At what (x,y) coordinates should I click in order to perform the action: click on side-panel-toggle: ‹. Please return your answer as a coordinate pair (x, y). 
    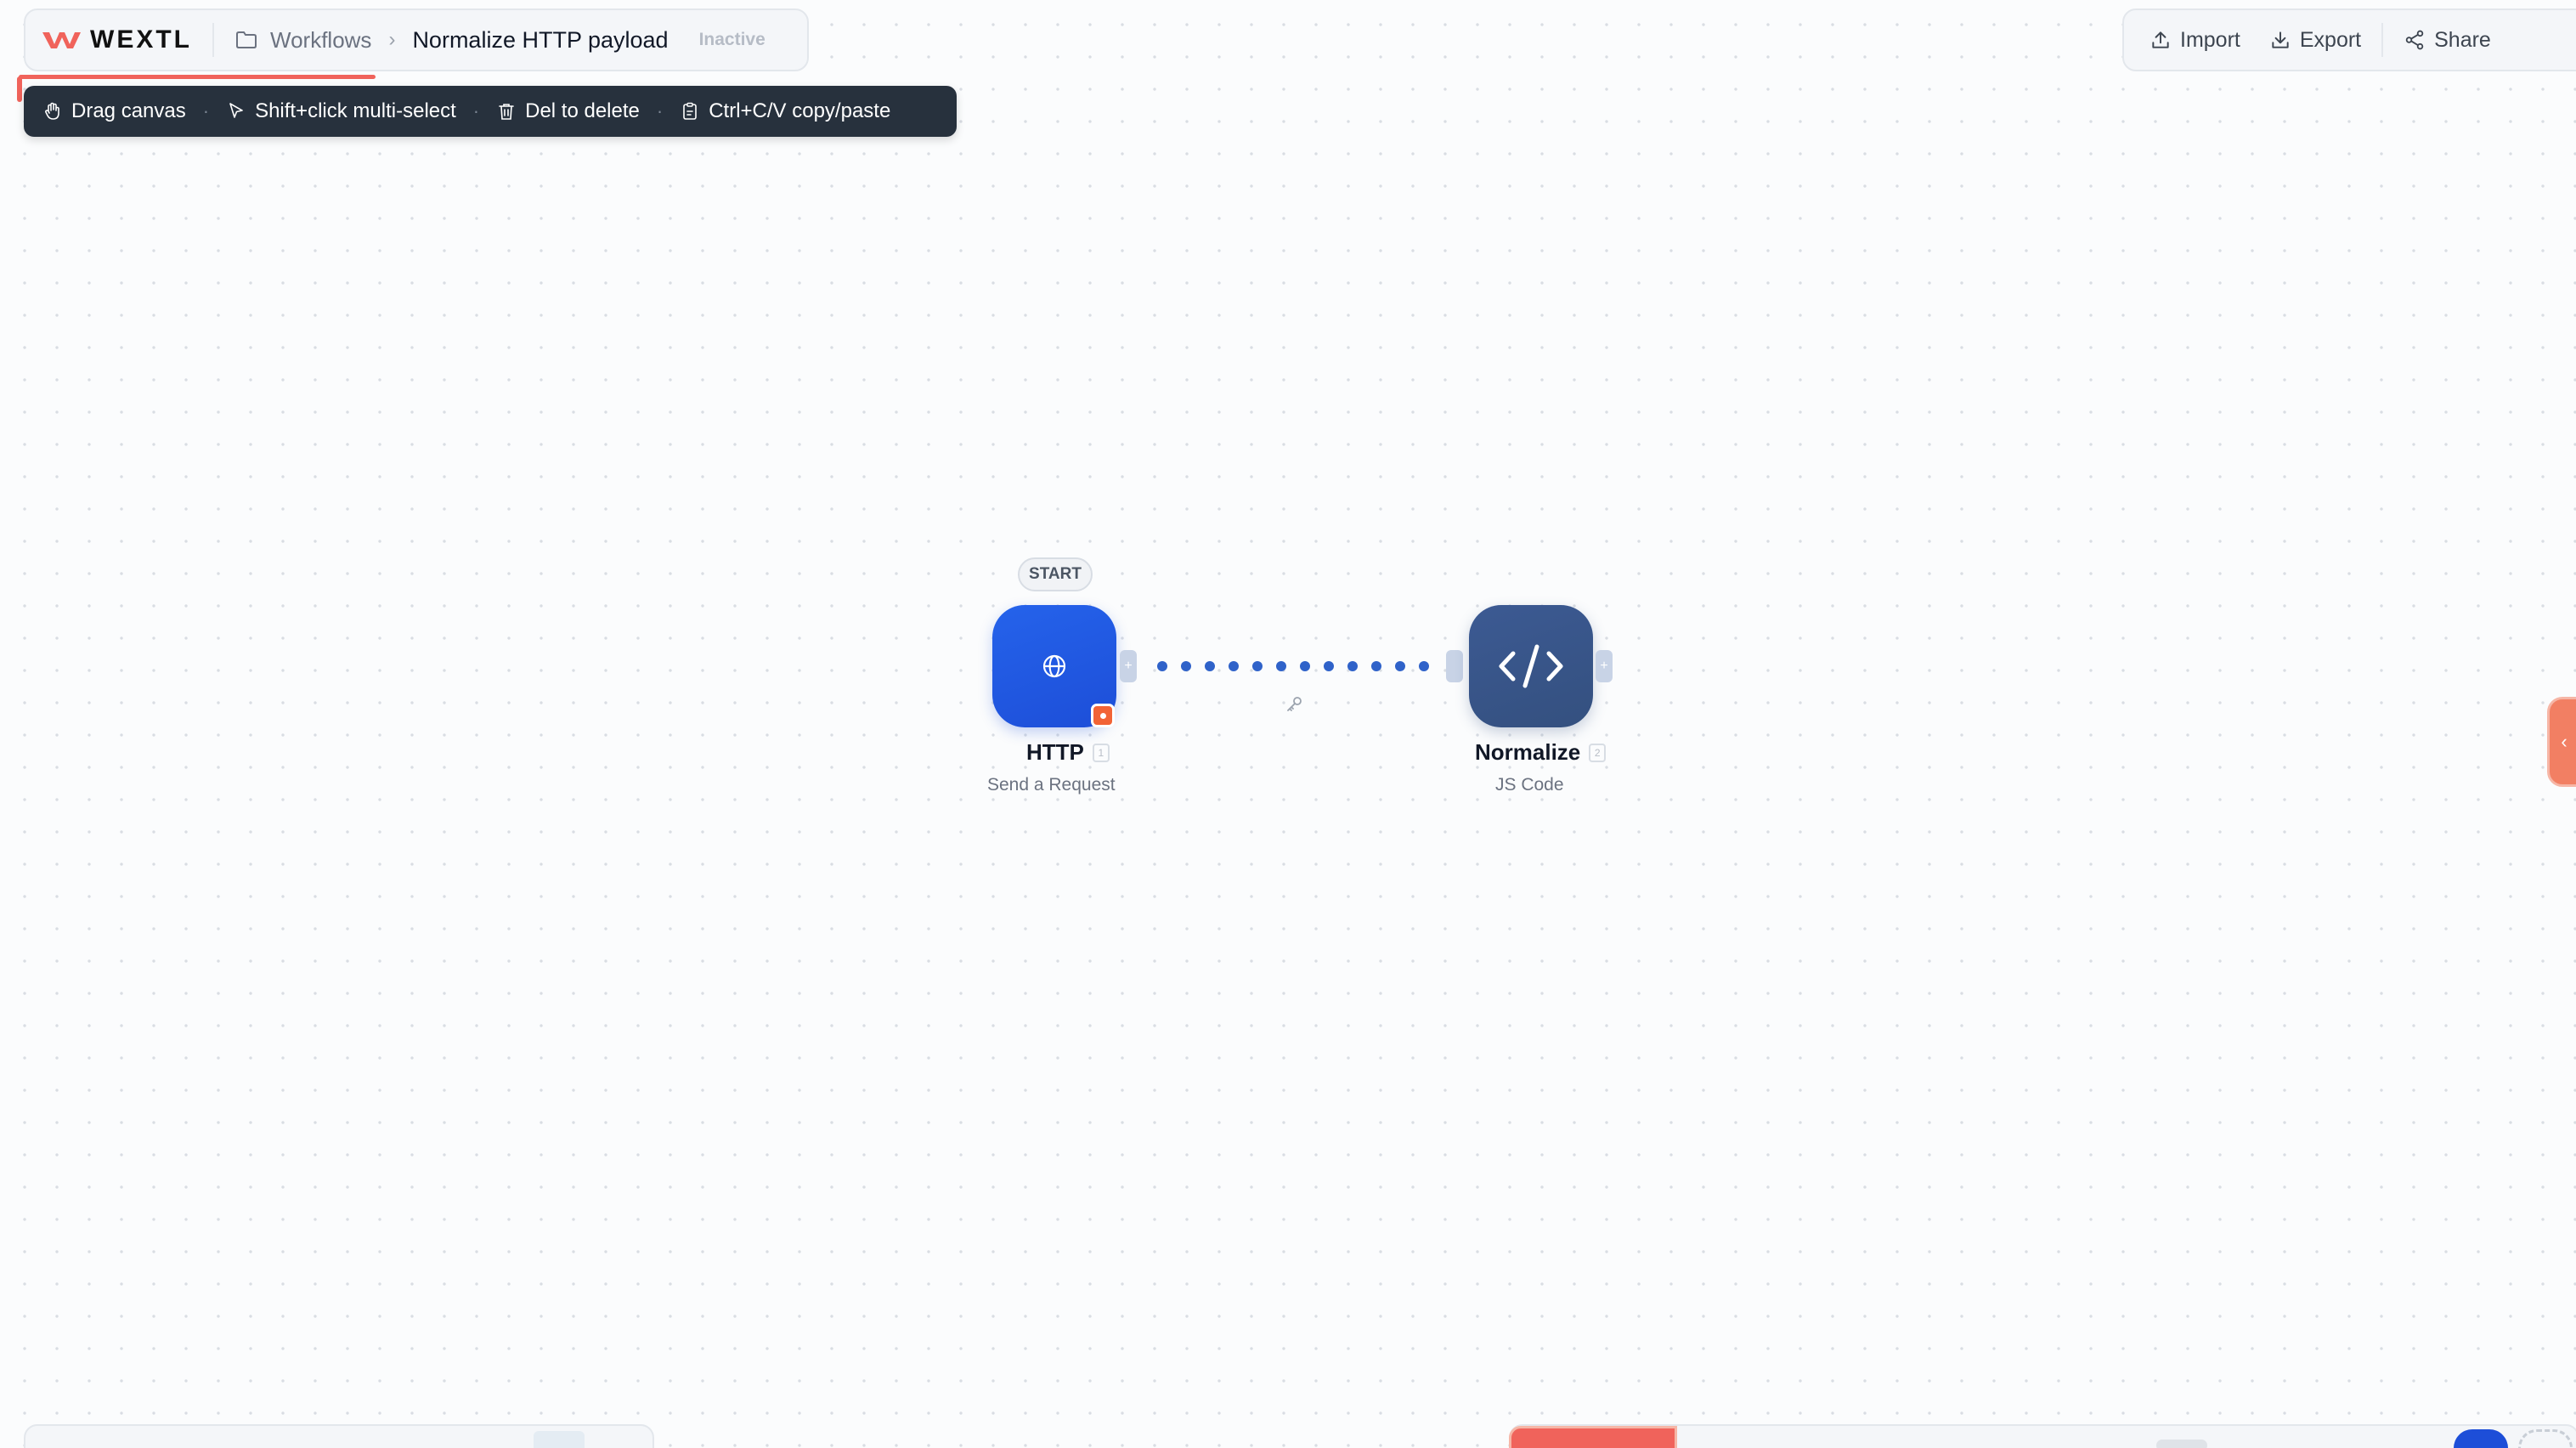
    Looking at the image, I should click on (2561, 742).